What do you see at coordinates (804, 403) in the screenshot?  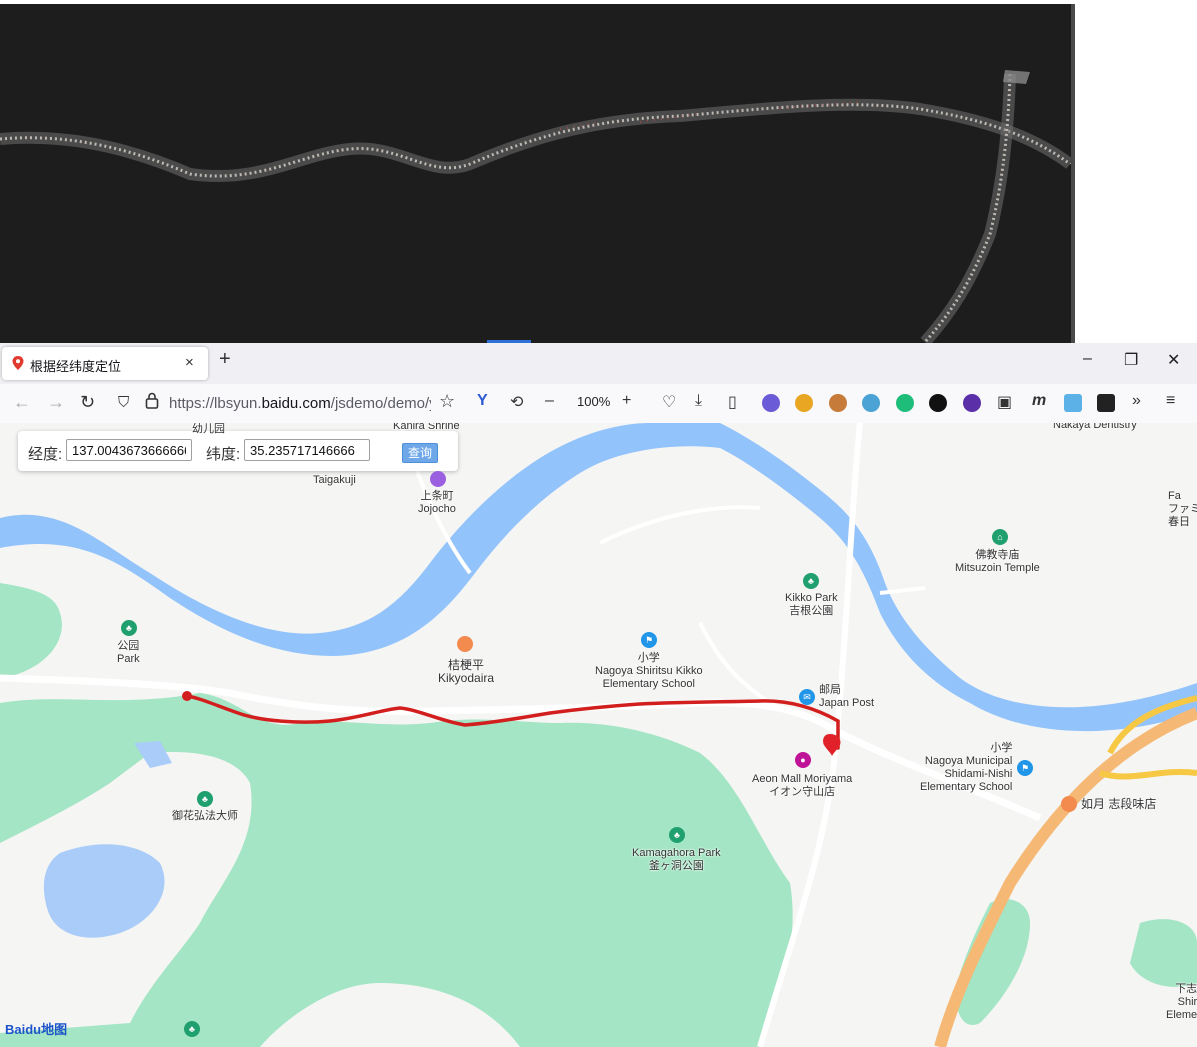 I see `extension-shield-icon` at bounding box center [804, 403].